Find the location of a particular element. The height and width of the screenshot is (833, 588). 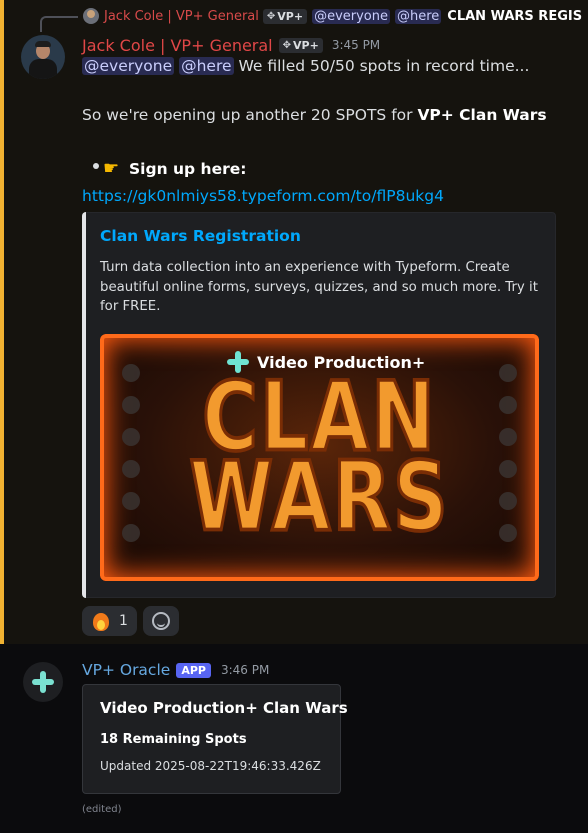

message-bold-text: VP+ Clan Wars is located at coordinates (482, 115).